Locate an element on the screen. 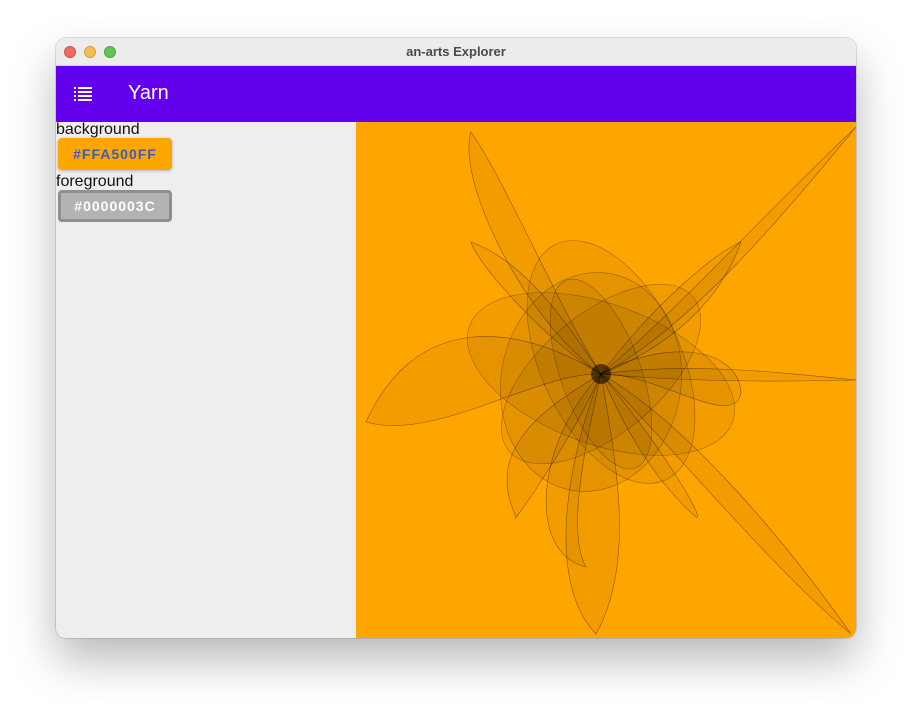 This screenshot has width=912, height=712. title-bar: an-arts Explorer is located at coordinates (456, 52).